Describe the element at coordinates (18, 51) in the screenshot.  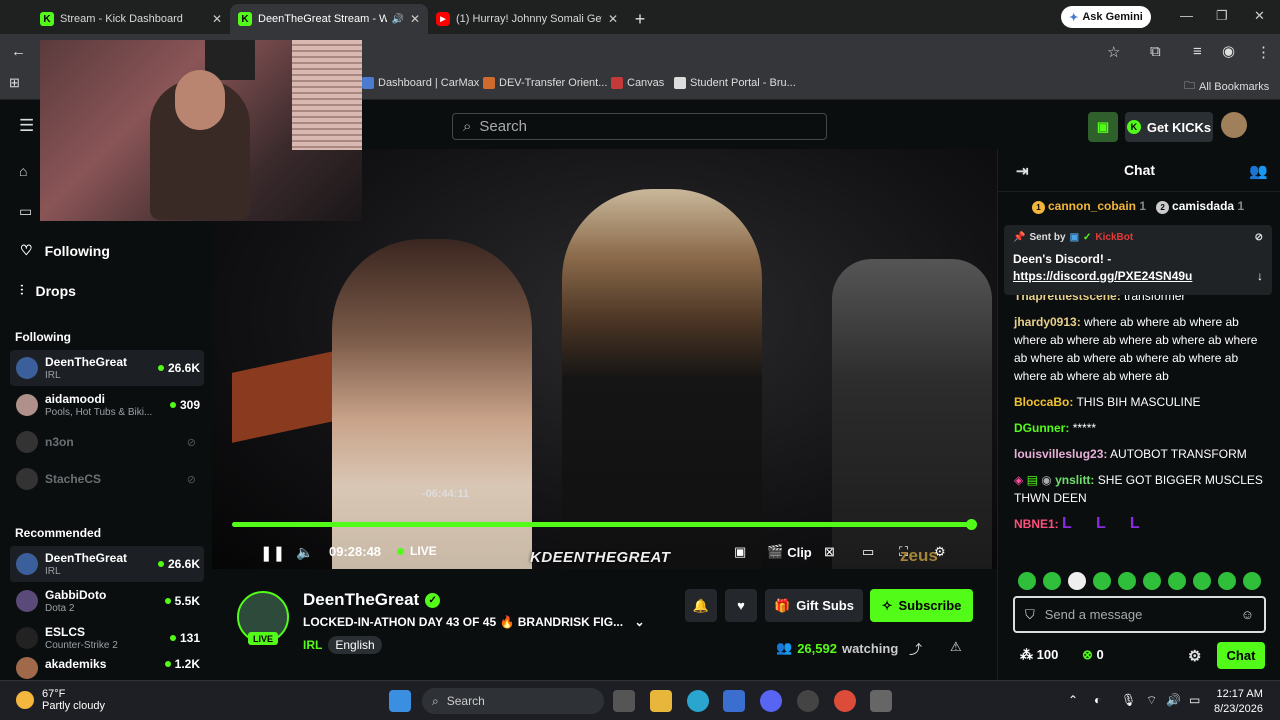
I see `back-icon: ←` at that location.